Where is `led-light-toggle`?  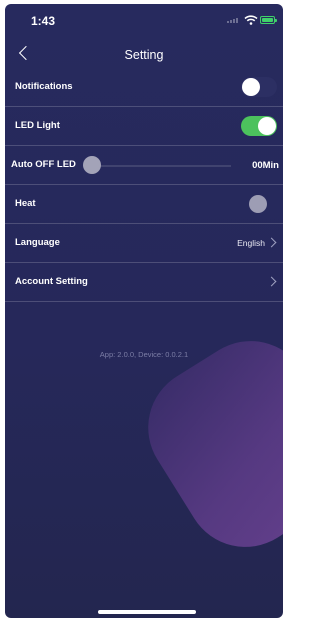 led-light-toggle is located at coordinates (259, 126).